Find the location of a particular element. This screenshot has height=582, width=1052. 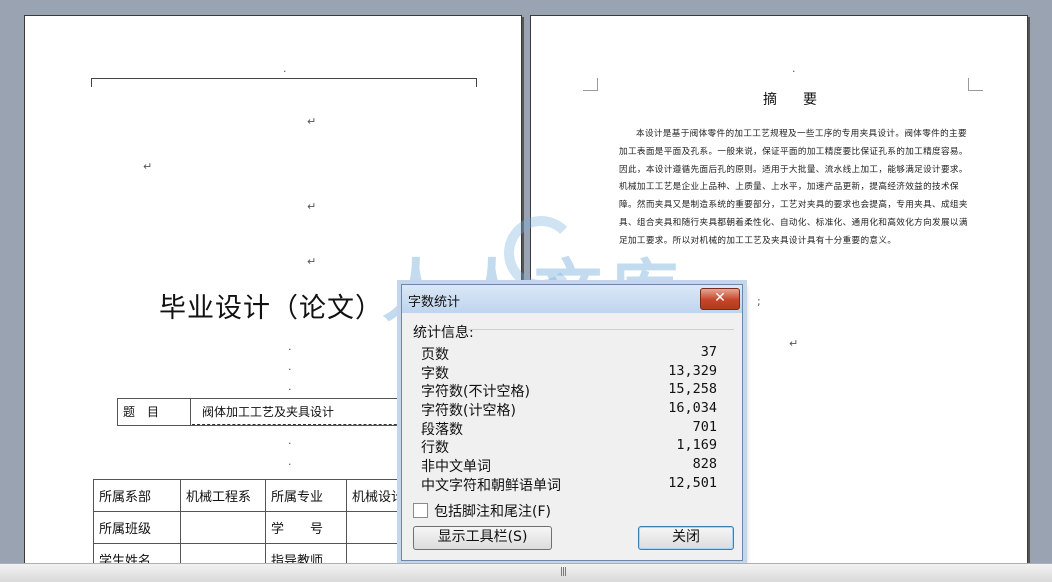

stat-value: 828 is located at coordinates (704, 464).